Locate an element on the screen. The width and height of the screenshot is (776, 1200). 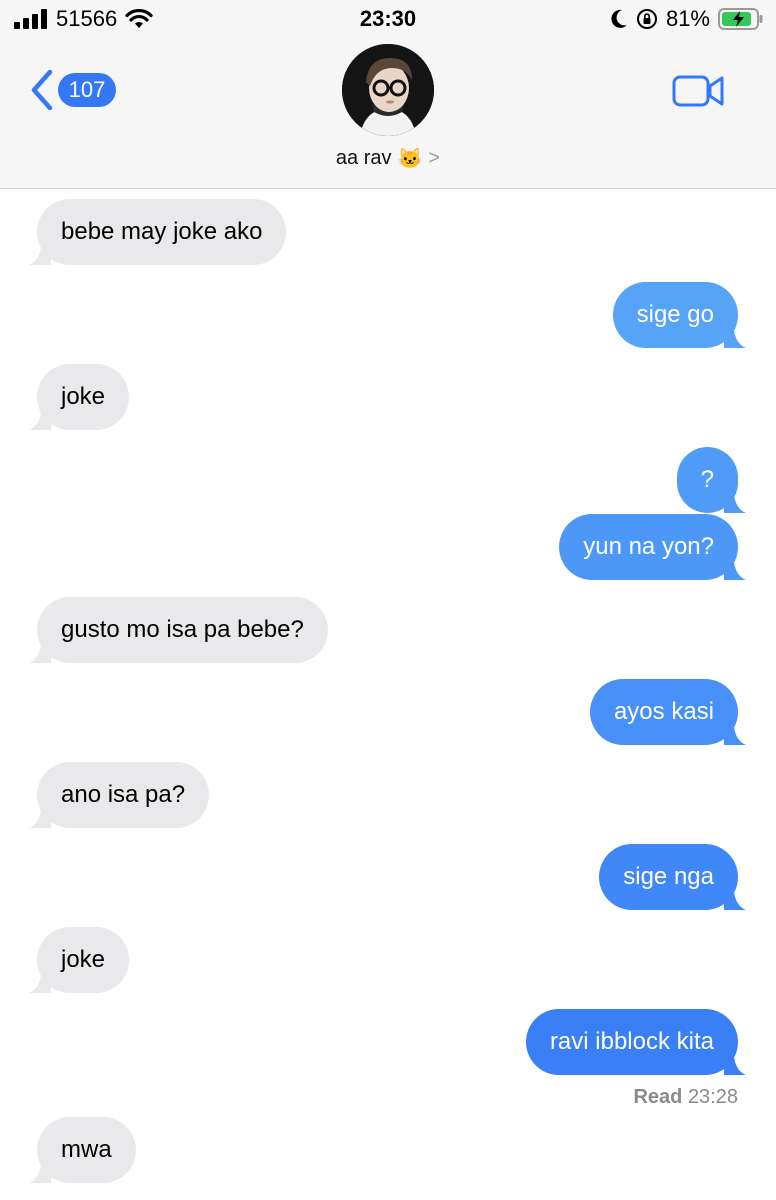
status-bar: 51566 23:30 81% is located at coordinates (388, 20).